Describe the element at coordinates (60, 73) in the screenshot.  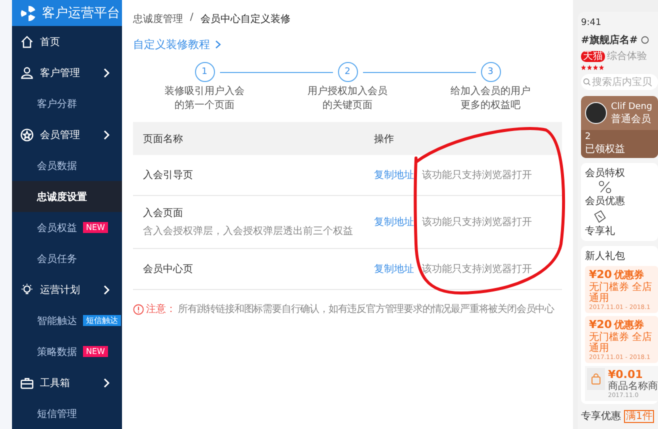
I see `menu-label: 客户管理` at that location.